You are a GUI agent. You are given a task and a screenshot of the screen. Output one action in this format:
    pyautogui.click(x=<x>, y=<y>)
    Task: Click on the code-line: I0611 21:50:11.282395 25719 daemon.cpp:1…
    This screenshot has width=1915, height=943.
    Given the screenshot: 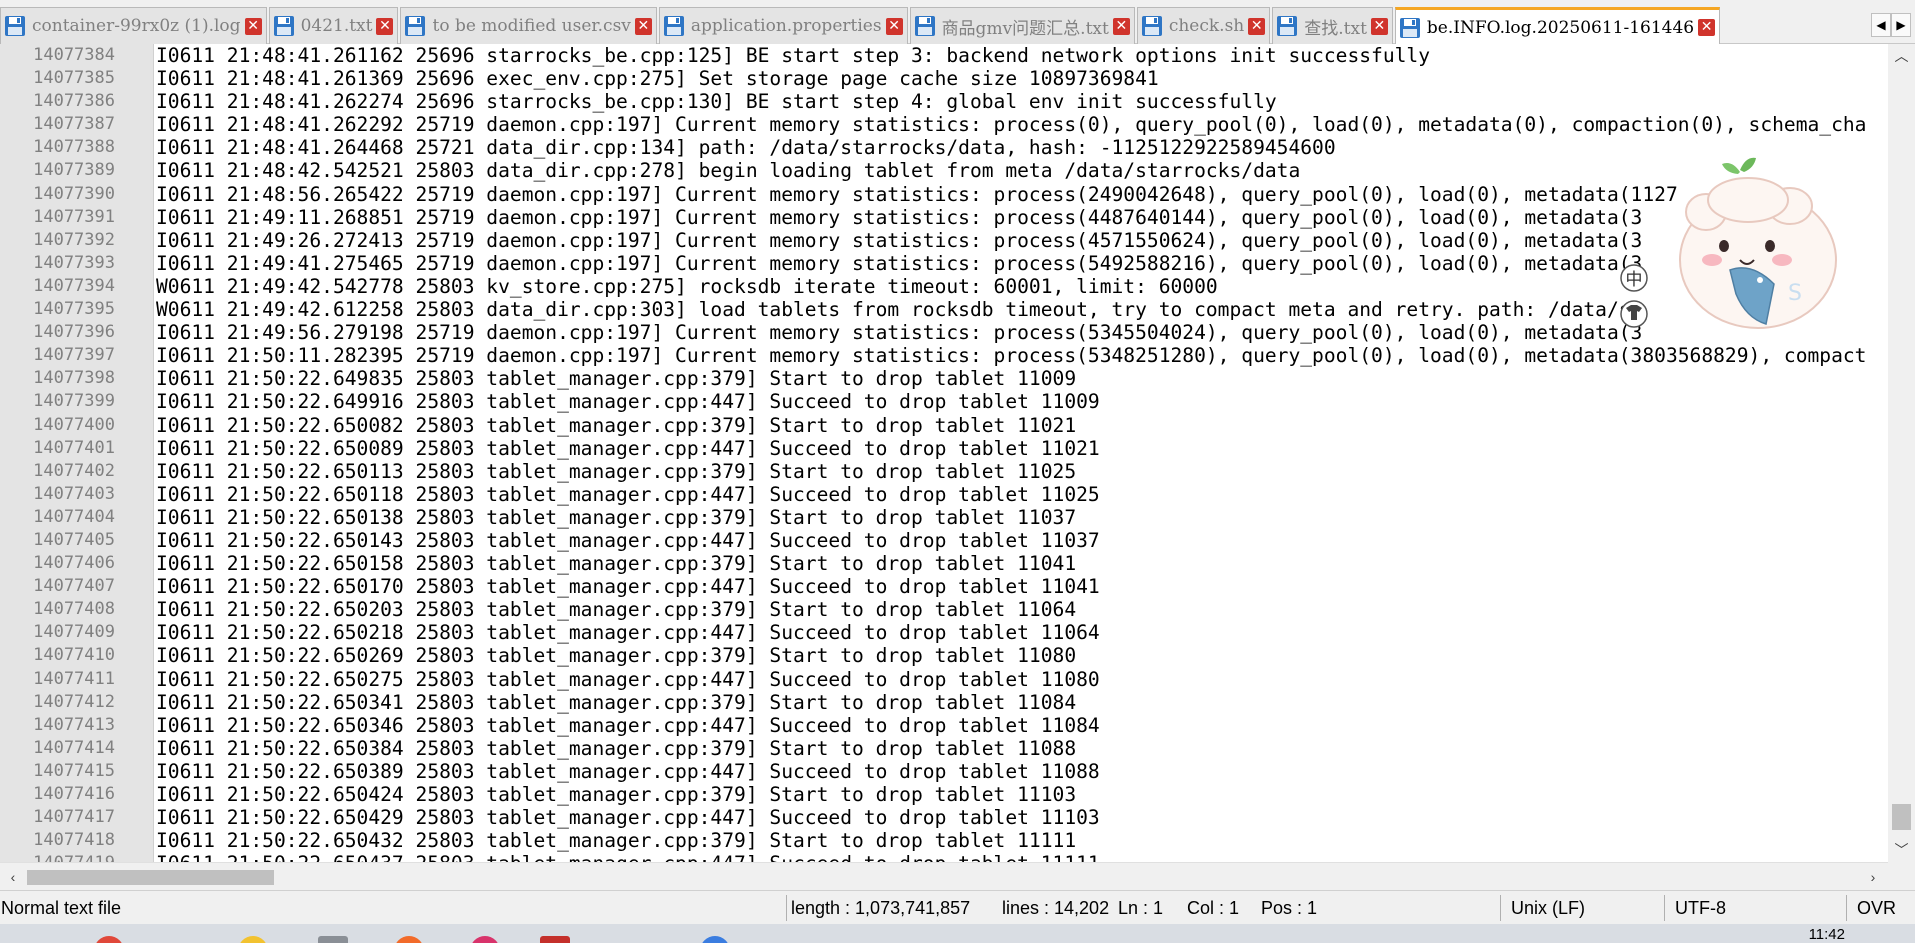 What is the action you would take?
    pyautogui.click(x=1021, y=355)
    